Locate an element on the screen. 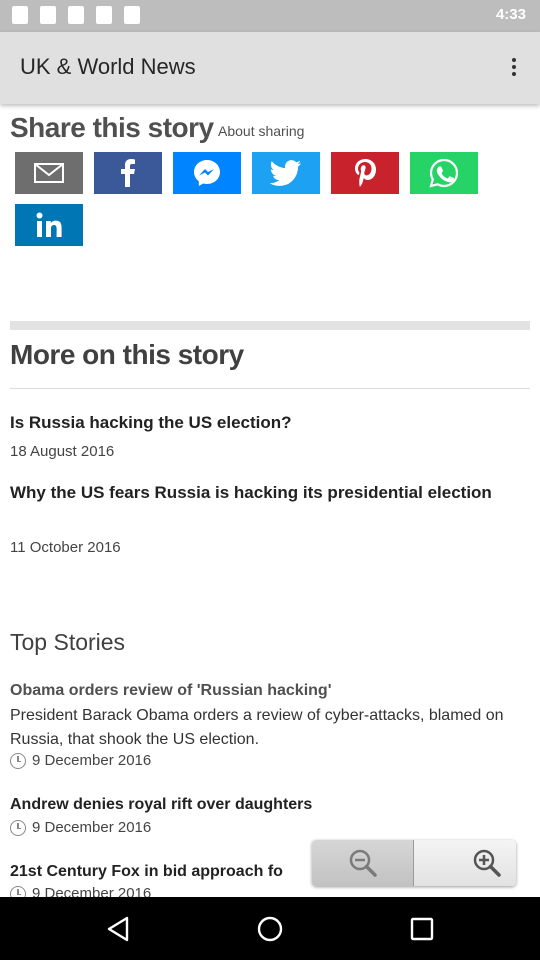  nav-home-button is located at coordinates (270, 929).